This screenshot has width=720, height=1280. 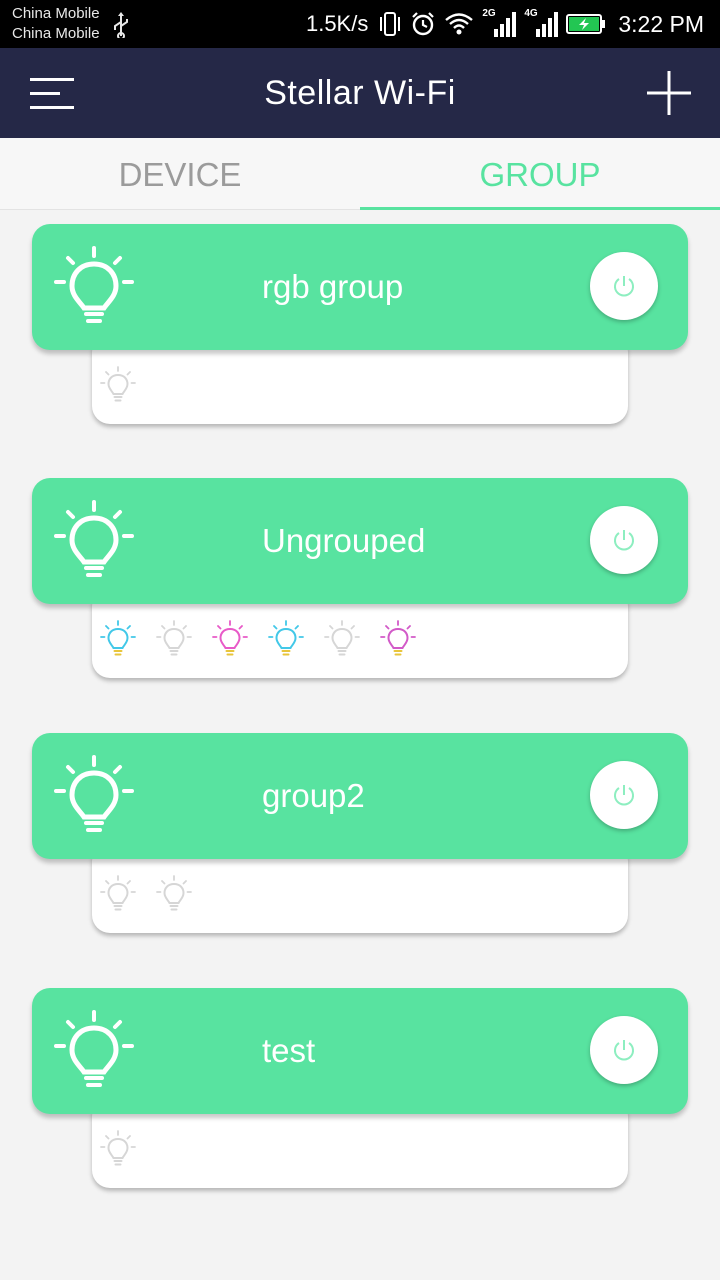 I want to click on clock: 3:22 PM, so click(x=661, y=23).